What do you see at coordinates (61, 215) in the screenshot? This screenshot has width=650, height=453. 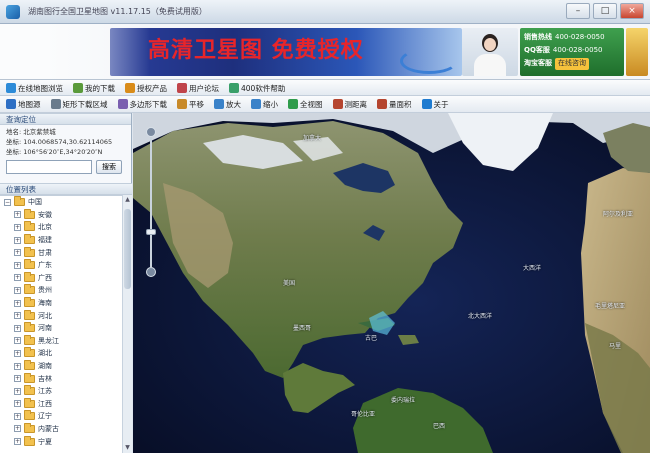 I see `tree-item: + 安徽` at bounding box center [61, 215].